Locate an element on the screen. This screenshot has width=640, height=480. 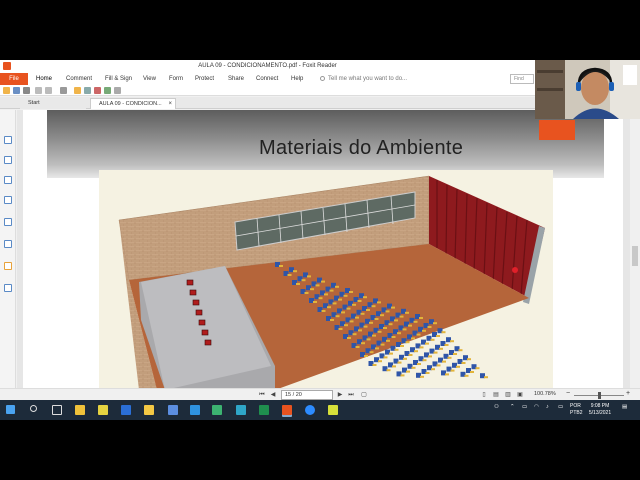
maps-icon is located at coordinates (217, 410).